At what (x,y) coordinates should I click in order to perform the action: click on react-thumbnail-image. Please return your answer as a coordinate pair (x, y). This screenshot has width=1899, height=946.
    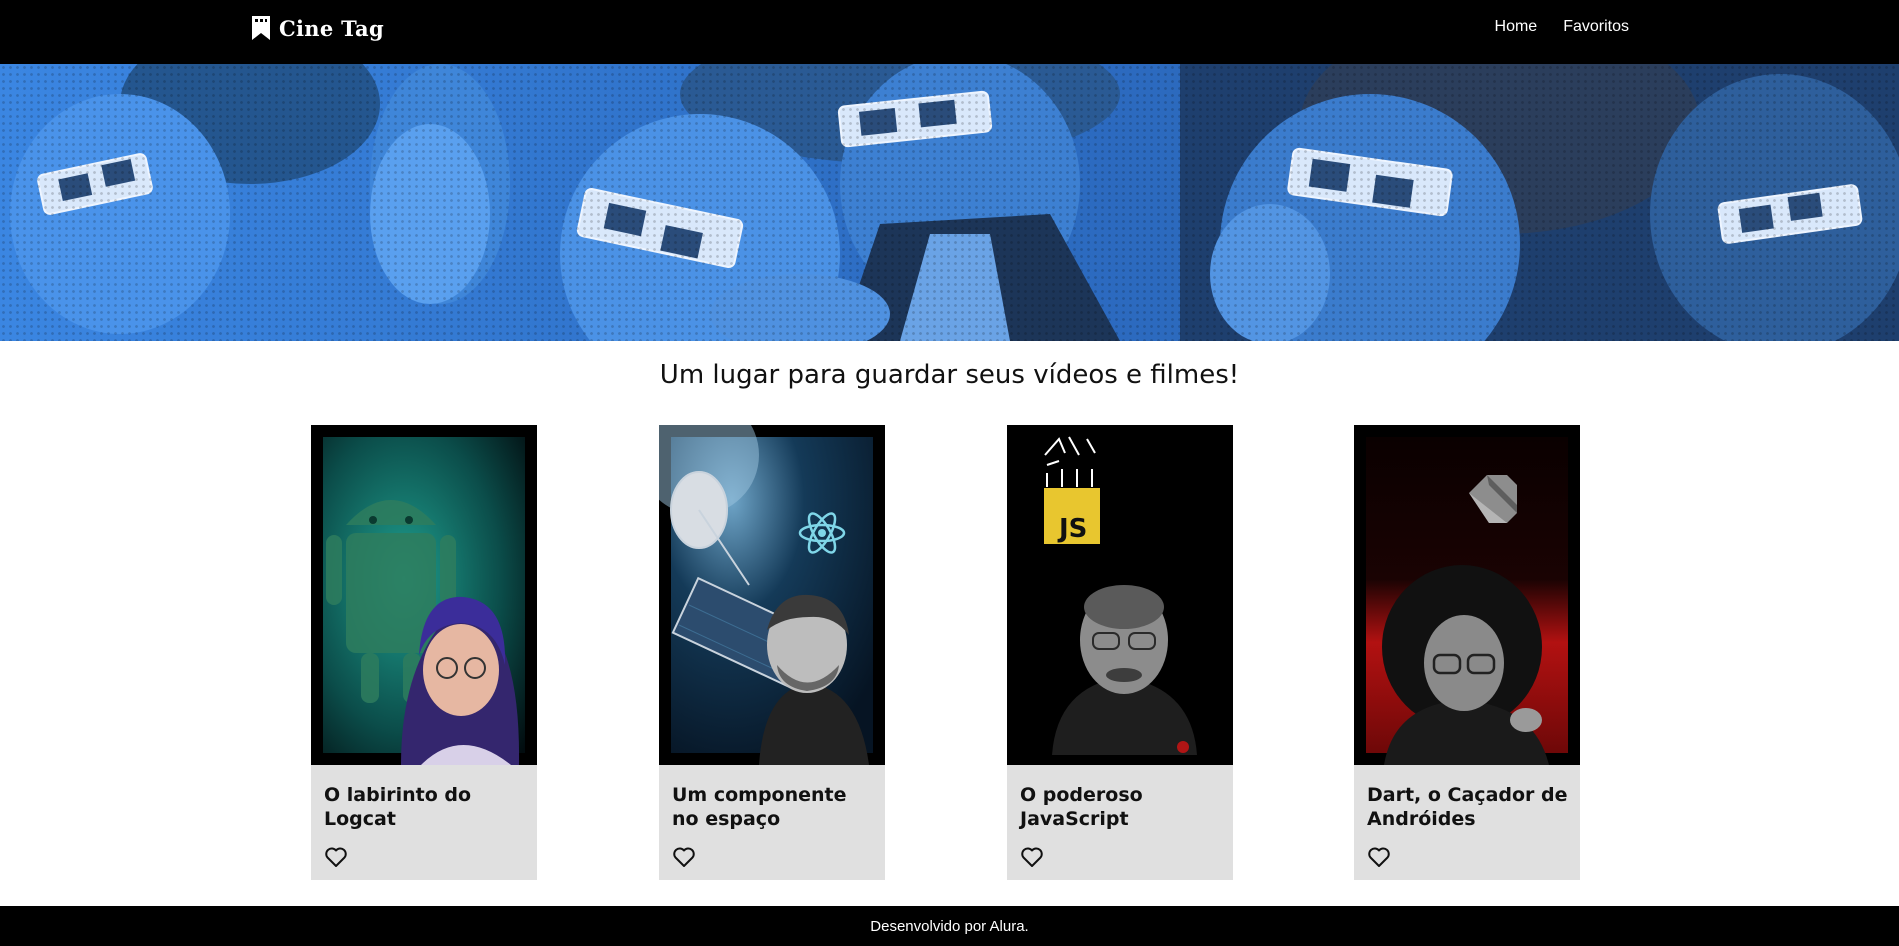
    Looking at the image, I should click on (772, 595).